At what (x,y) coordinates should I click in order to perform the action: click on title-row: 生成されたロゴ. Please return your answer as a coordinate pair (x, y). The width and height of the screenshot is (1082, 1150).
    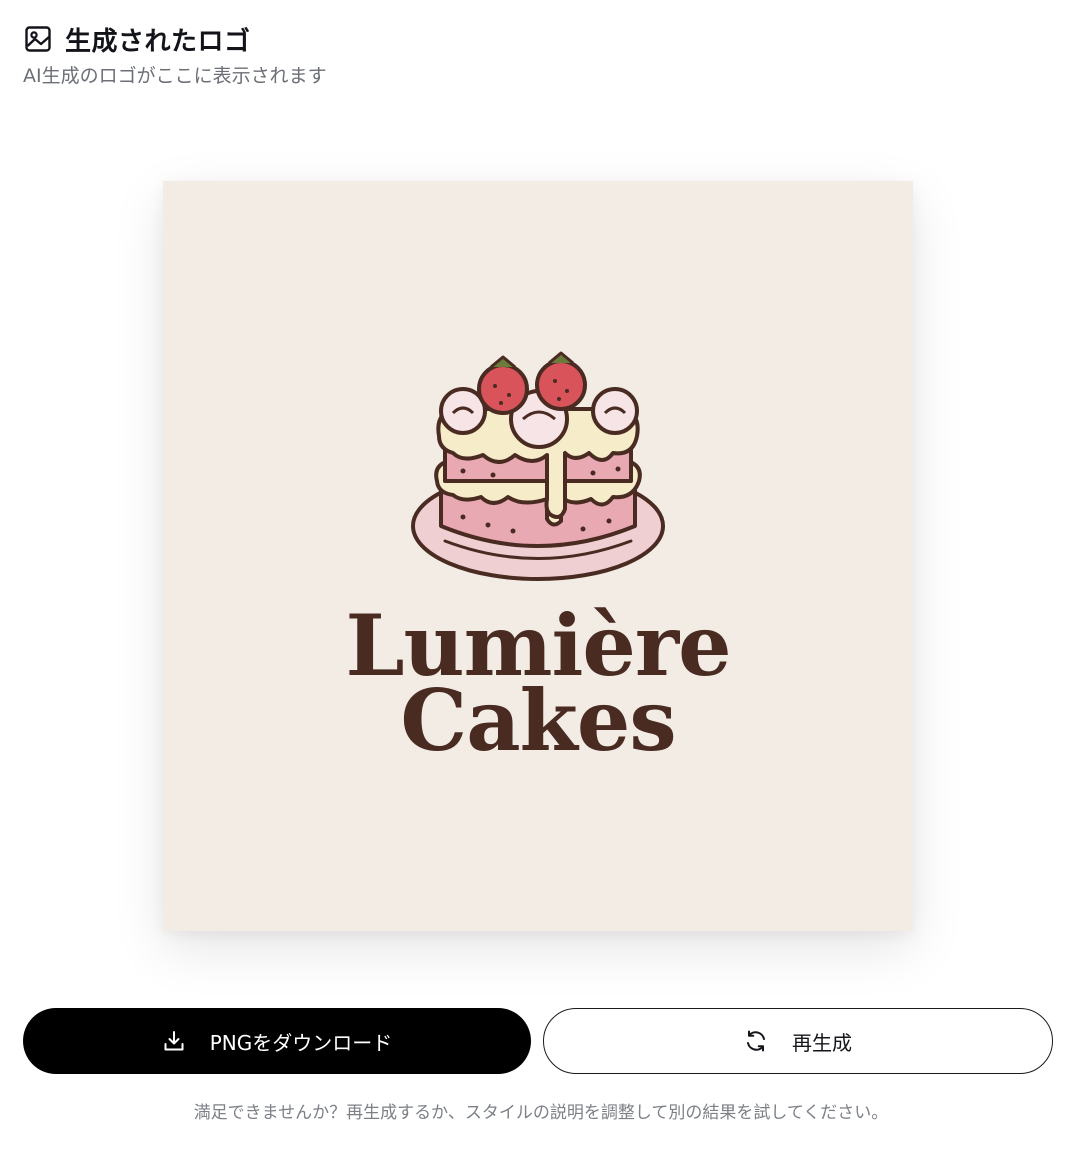
    Looking at the image, I should click on (175, 39).